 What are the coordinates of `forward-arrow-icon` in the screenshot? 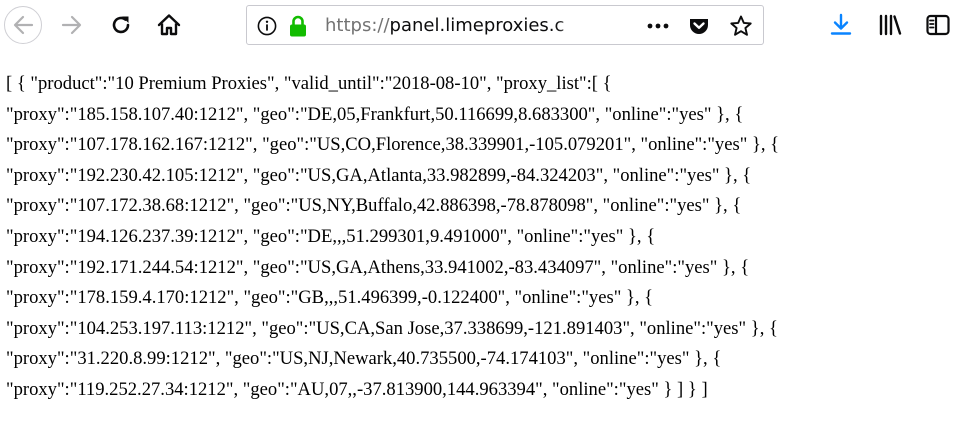 It's located at (71, 25).